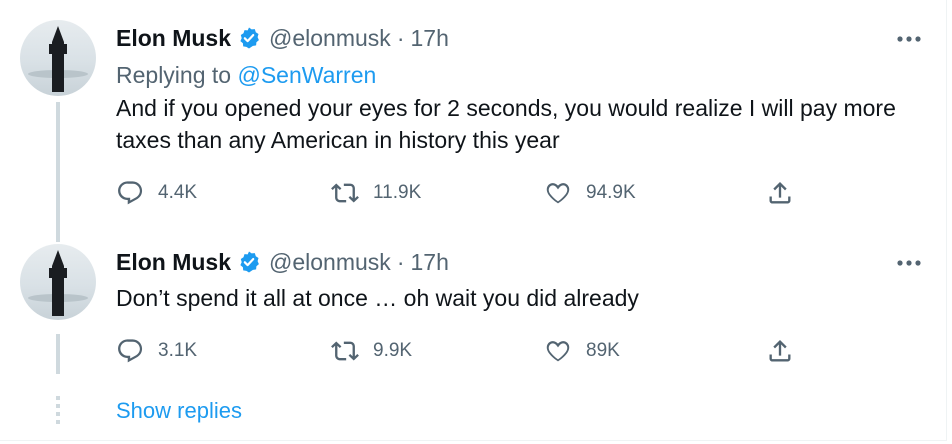  Describe the element at coordinates (58, 411) in the screenshot. I see `thread-continuation-dots` at that location.